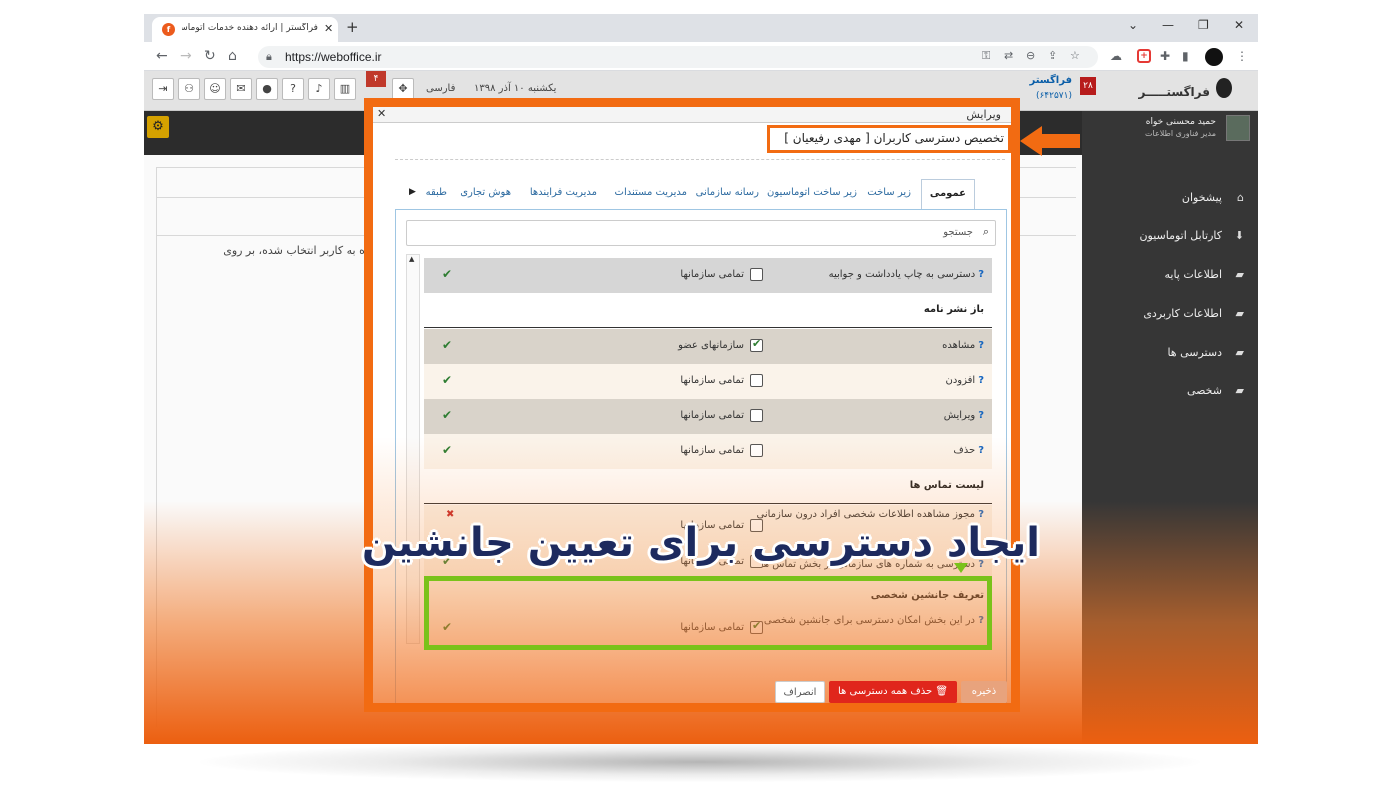  What do you see at coordinates (800, 692) in the screenshot?
I see `cancel-button: انصراف` at bounding box center [800, 692].